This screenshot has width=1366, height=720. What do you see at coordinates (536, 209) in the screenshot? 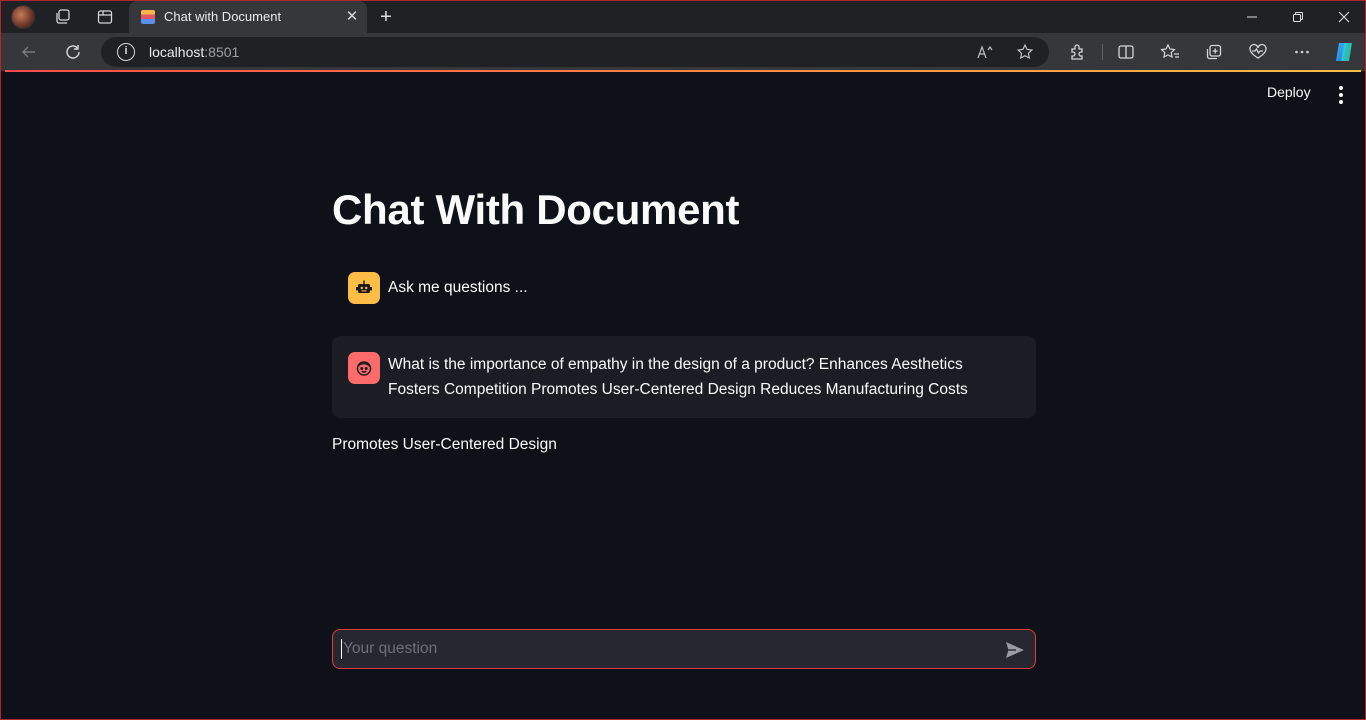
I see `page-title: Chat With Document` at bounding box center [536, 209].